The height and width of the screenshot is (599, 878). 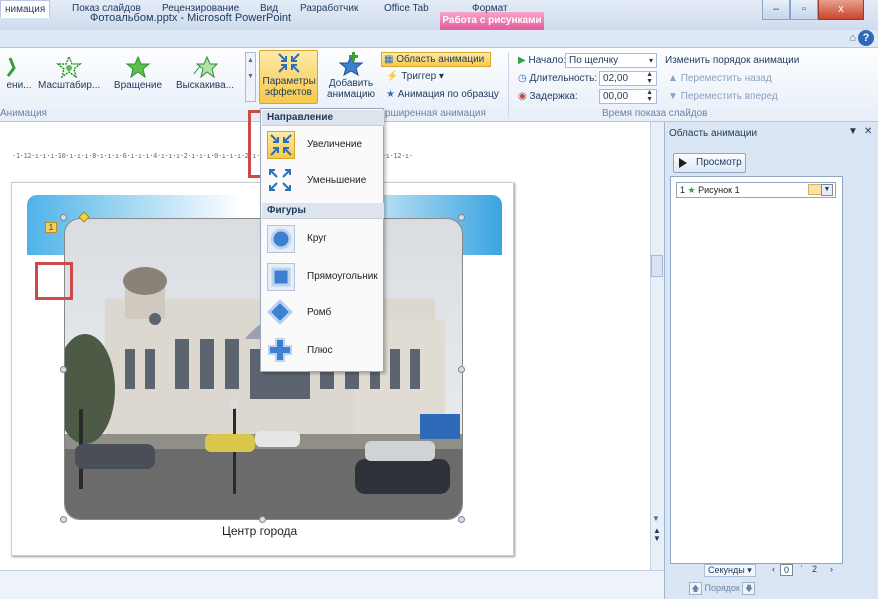 I want to click on animation-order-tag: 1, so click(x=51, y=227).